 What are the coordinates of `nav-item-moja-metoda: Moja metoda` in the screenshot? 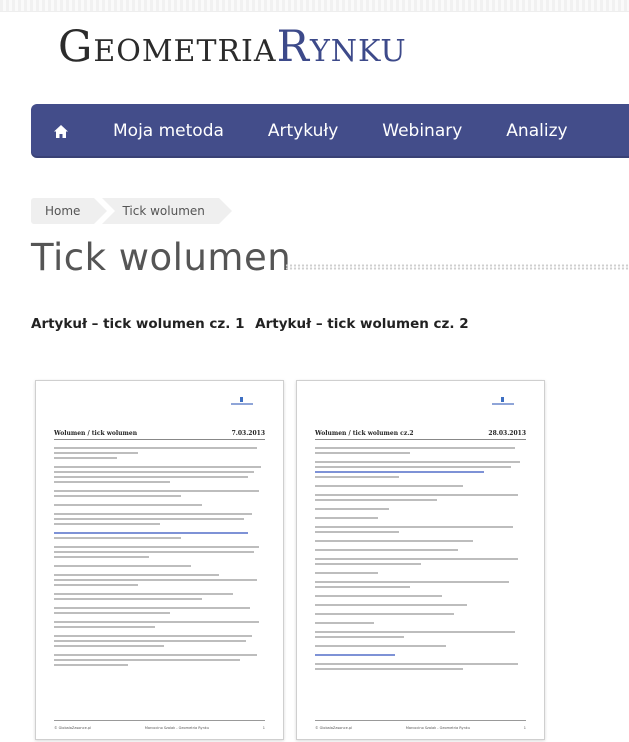 It's located at (168, 131).